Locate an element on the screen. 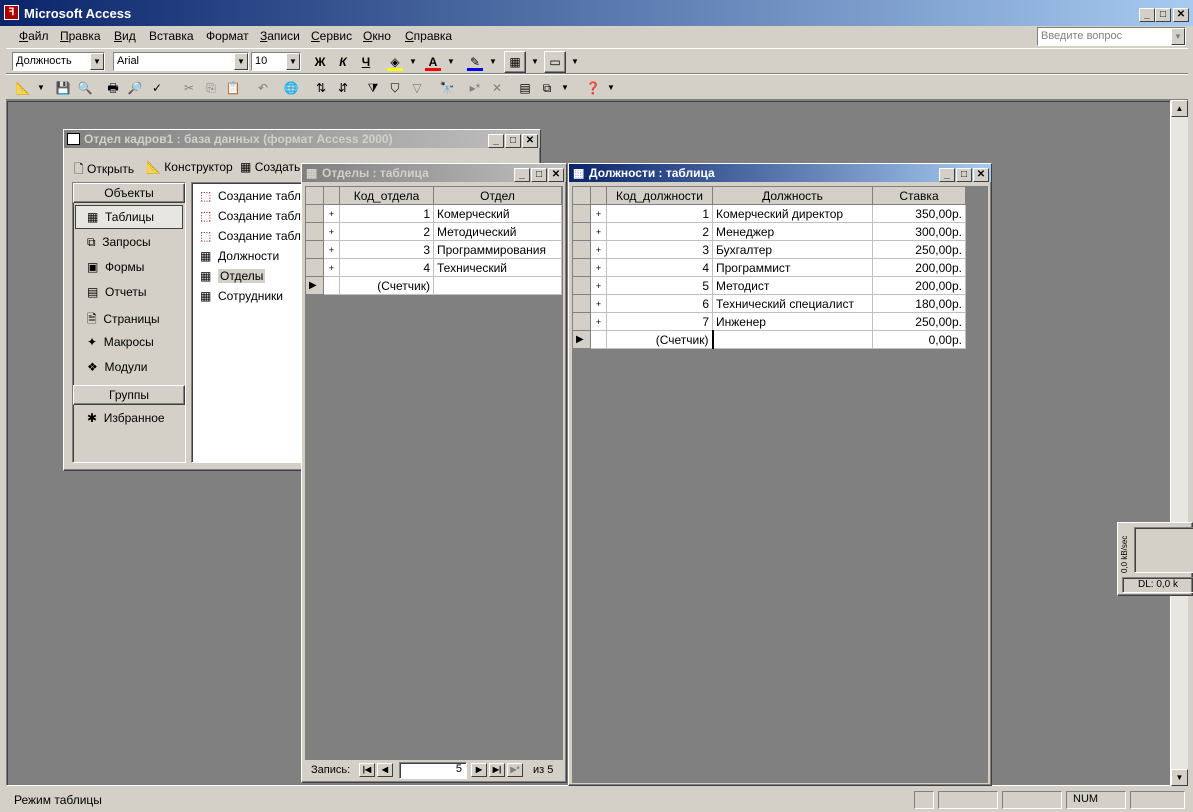  new-record-row: ▶ (Счетчик) 0,00р. is located at coordinates (769, 339).